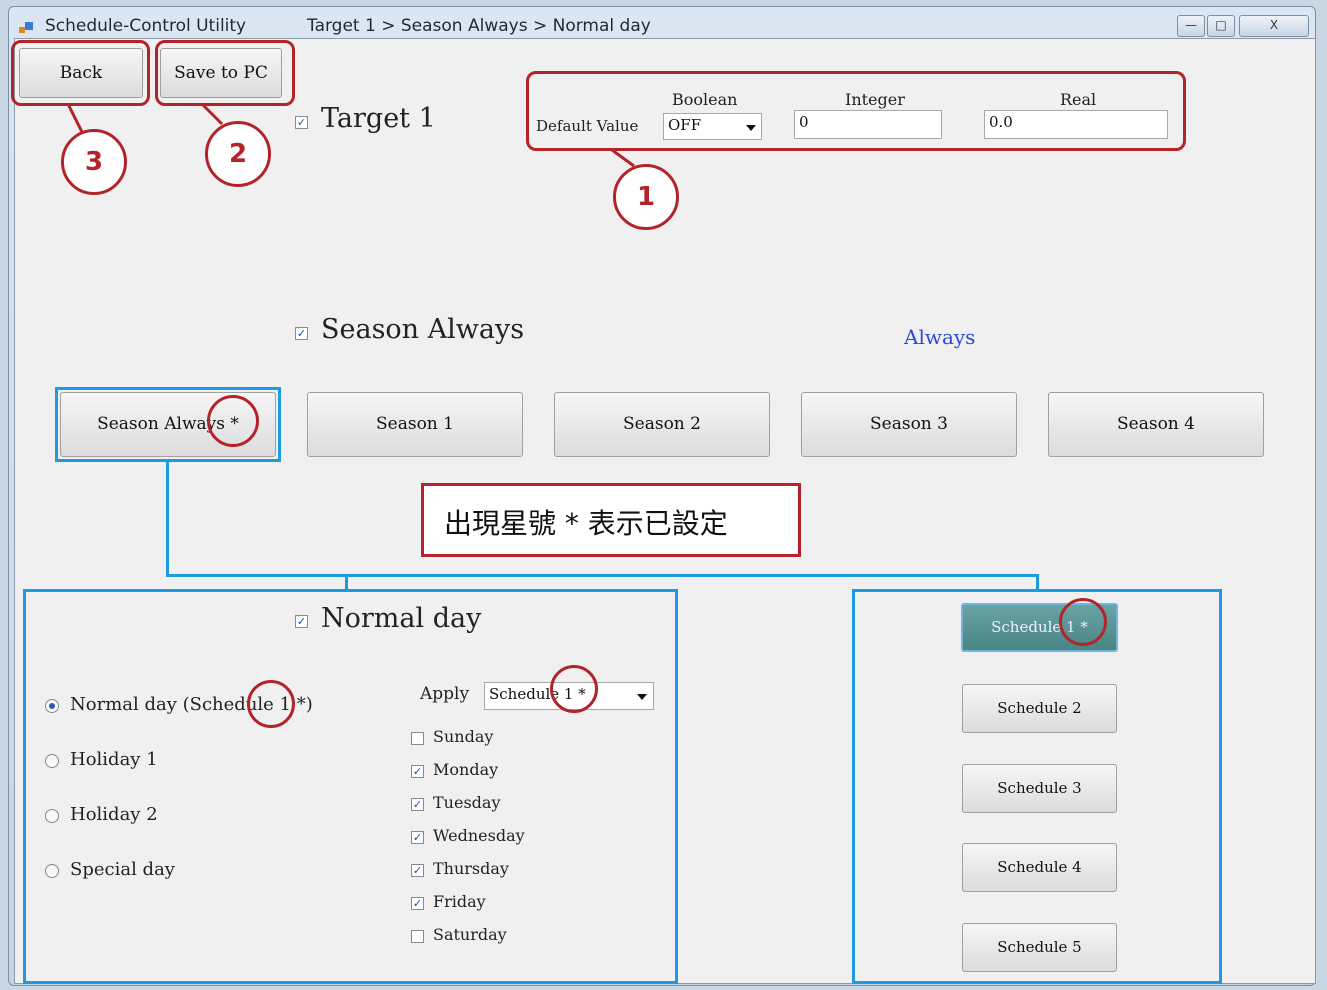 This screenshot has width=1327, height=990. Describe the element at coordinates (1083, 622) in the screenshot. I see `asterisk-highlight-schedule` at that location.